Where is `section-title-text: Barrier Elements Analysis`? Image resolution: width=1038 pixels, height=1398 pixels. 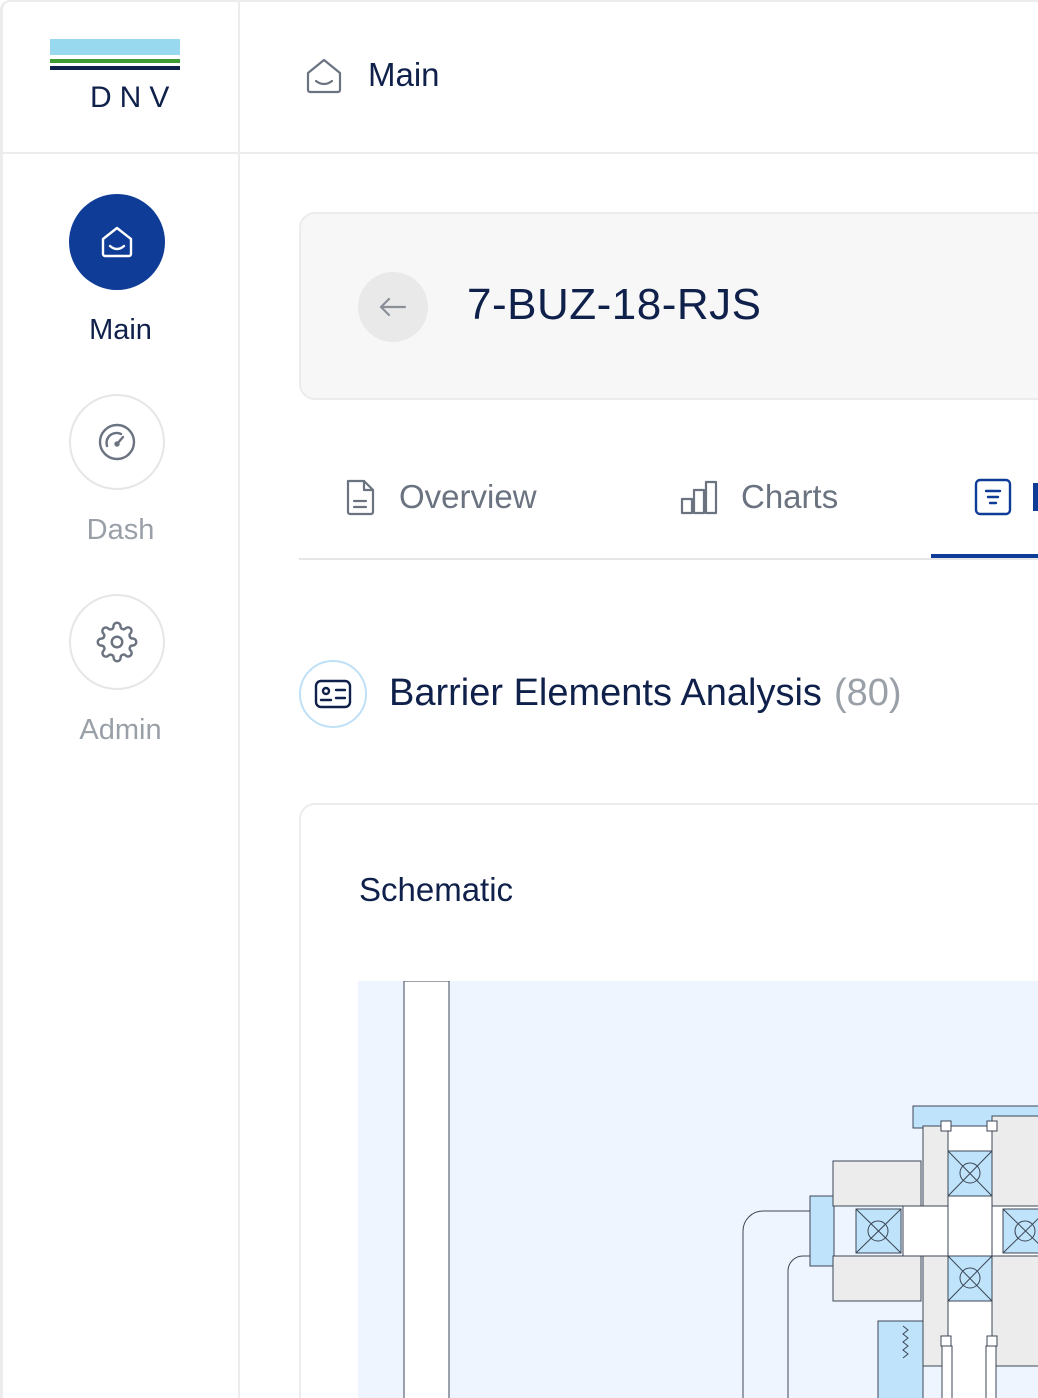
section-title-text: Barrier Elements Analysis is located at coordinates (605, 693).